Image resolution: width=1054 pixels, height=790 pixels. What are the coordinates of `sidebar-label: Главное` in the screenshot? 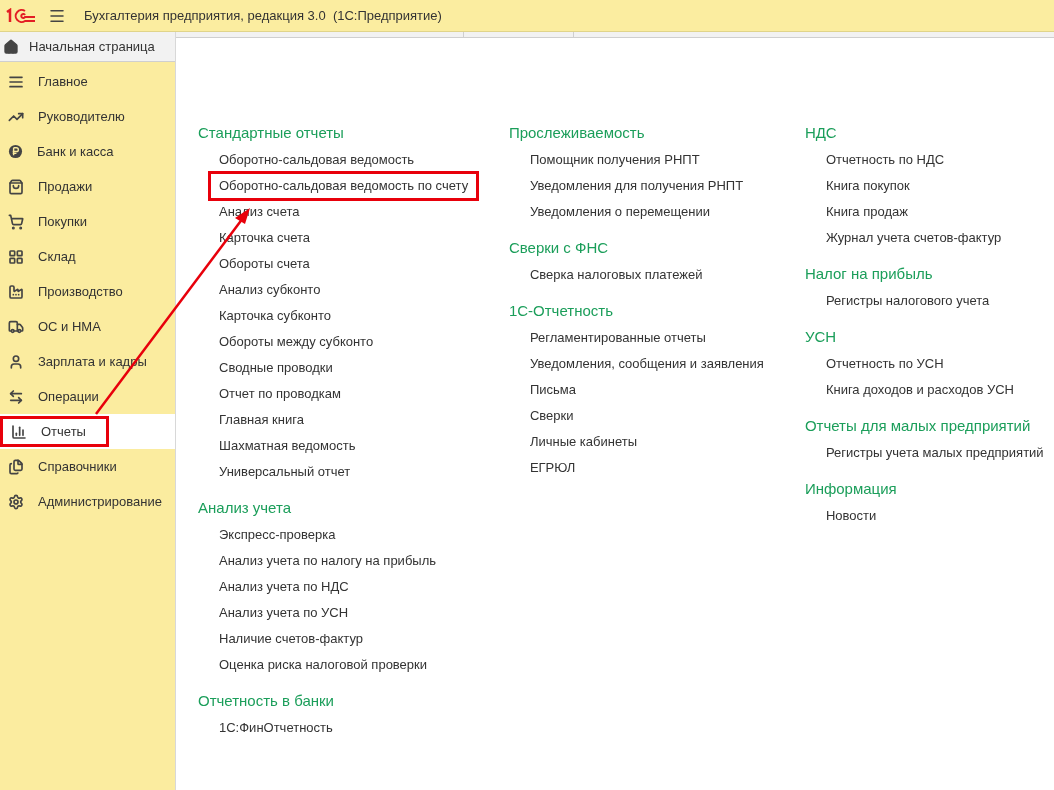 It's located at (63, 81).